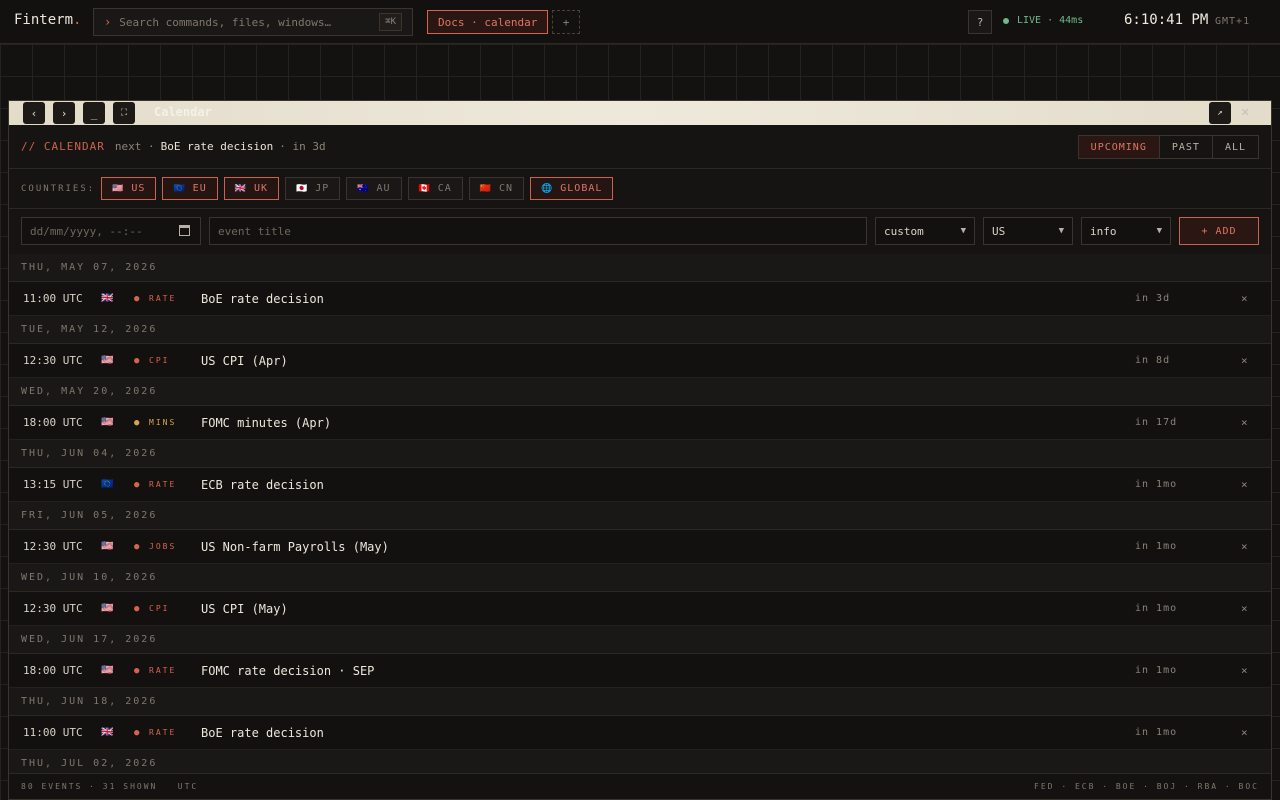 The height and width of the screenshot is (800, 1280). What do you see at coordinates (302, 146) in the screenshot?
I see `next-event-relative: · in 3d` at bounding box center [302, 146].